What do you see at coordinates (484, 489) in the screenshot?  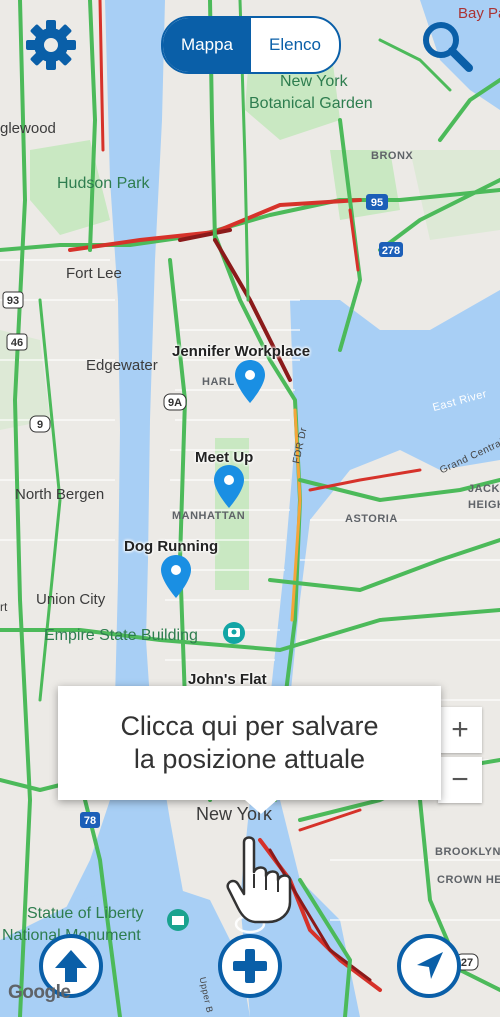 I see `map-label-jackson: JACK` at bounding box center [484, 489].